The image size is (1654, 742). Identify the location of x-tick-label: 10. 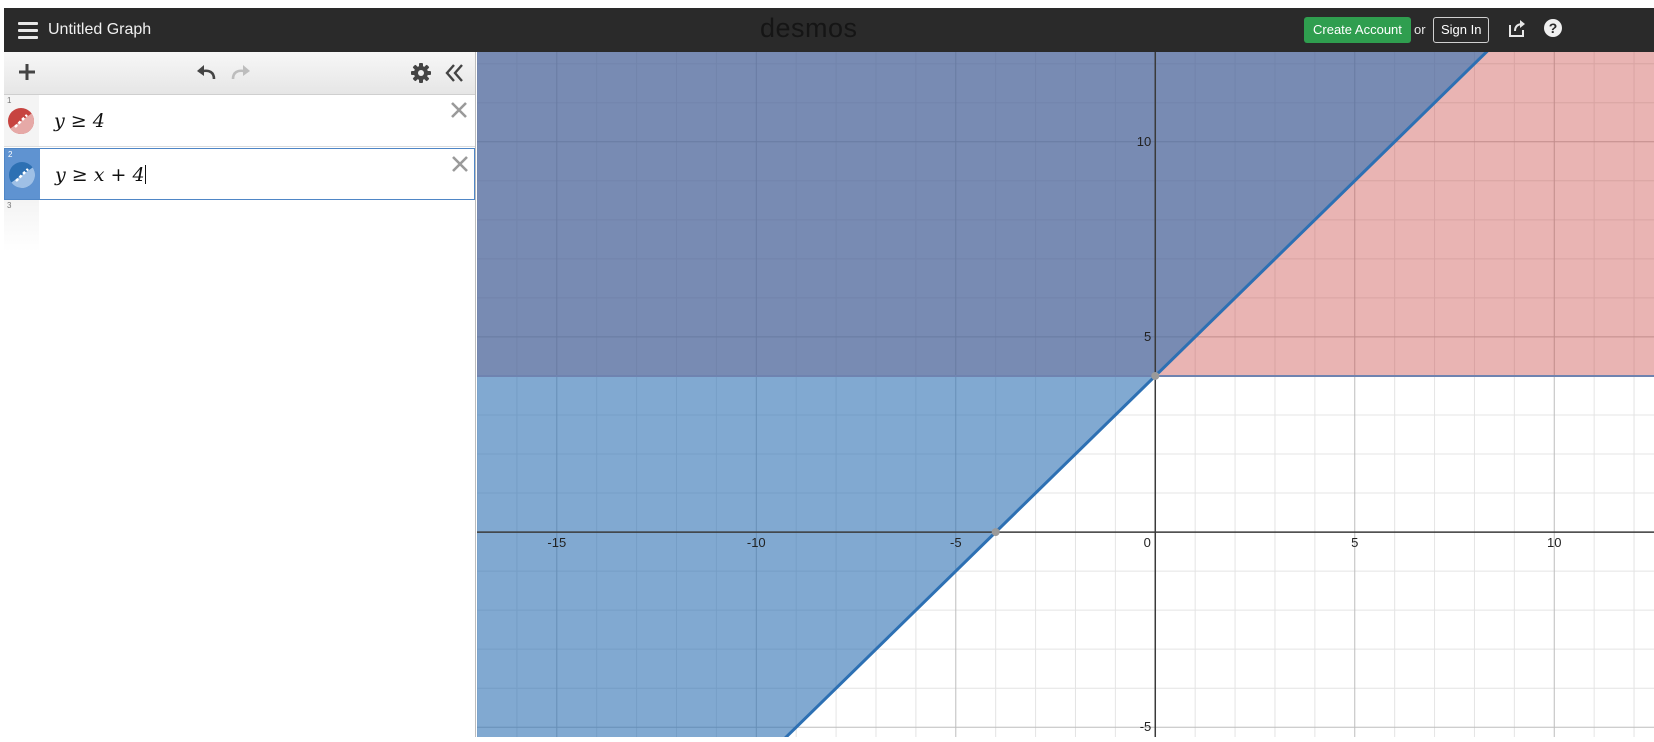
(1554, 542).